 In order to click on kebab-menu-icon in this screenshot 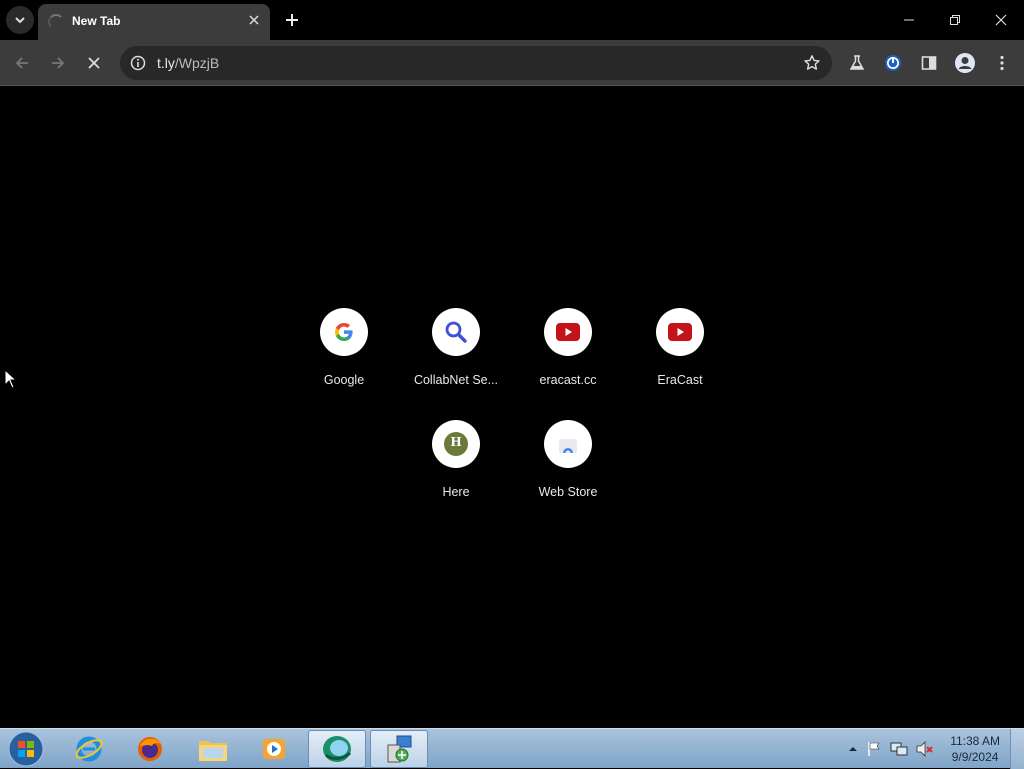, I will do `click(1002, 63)`.